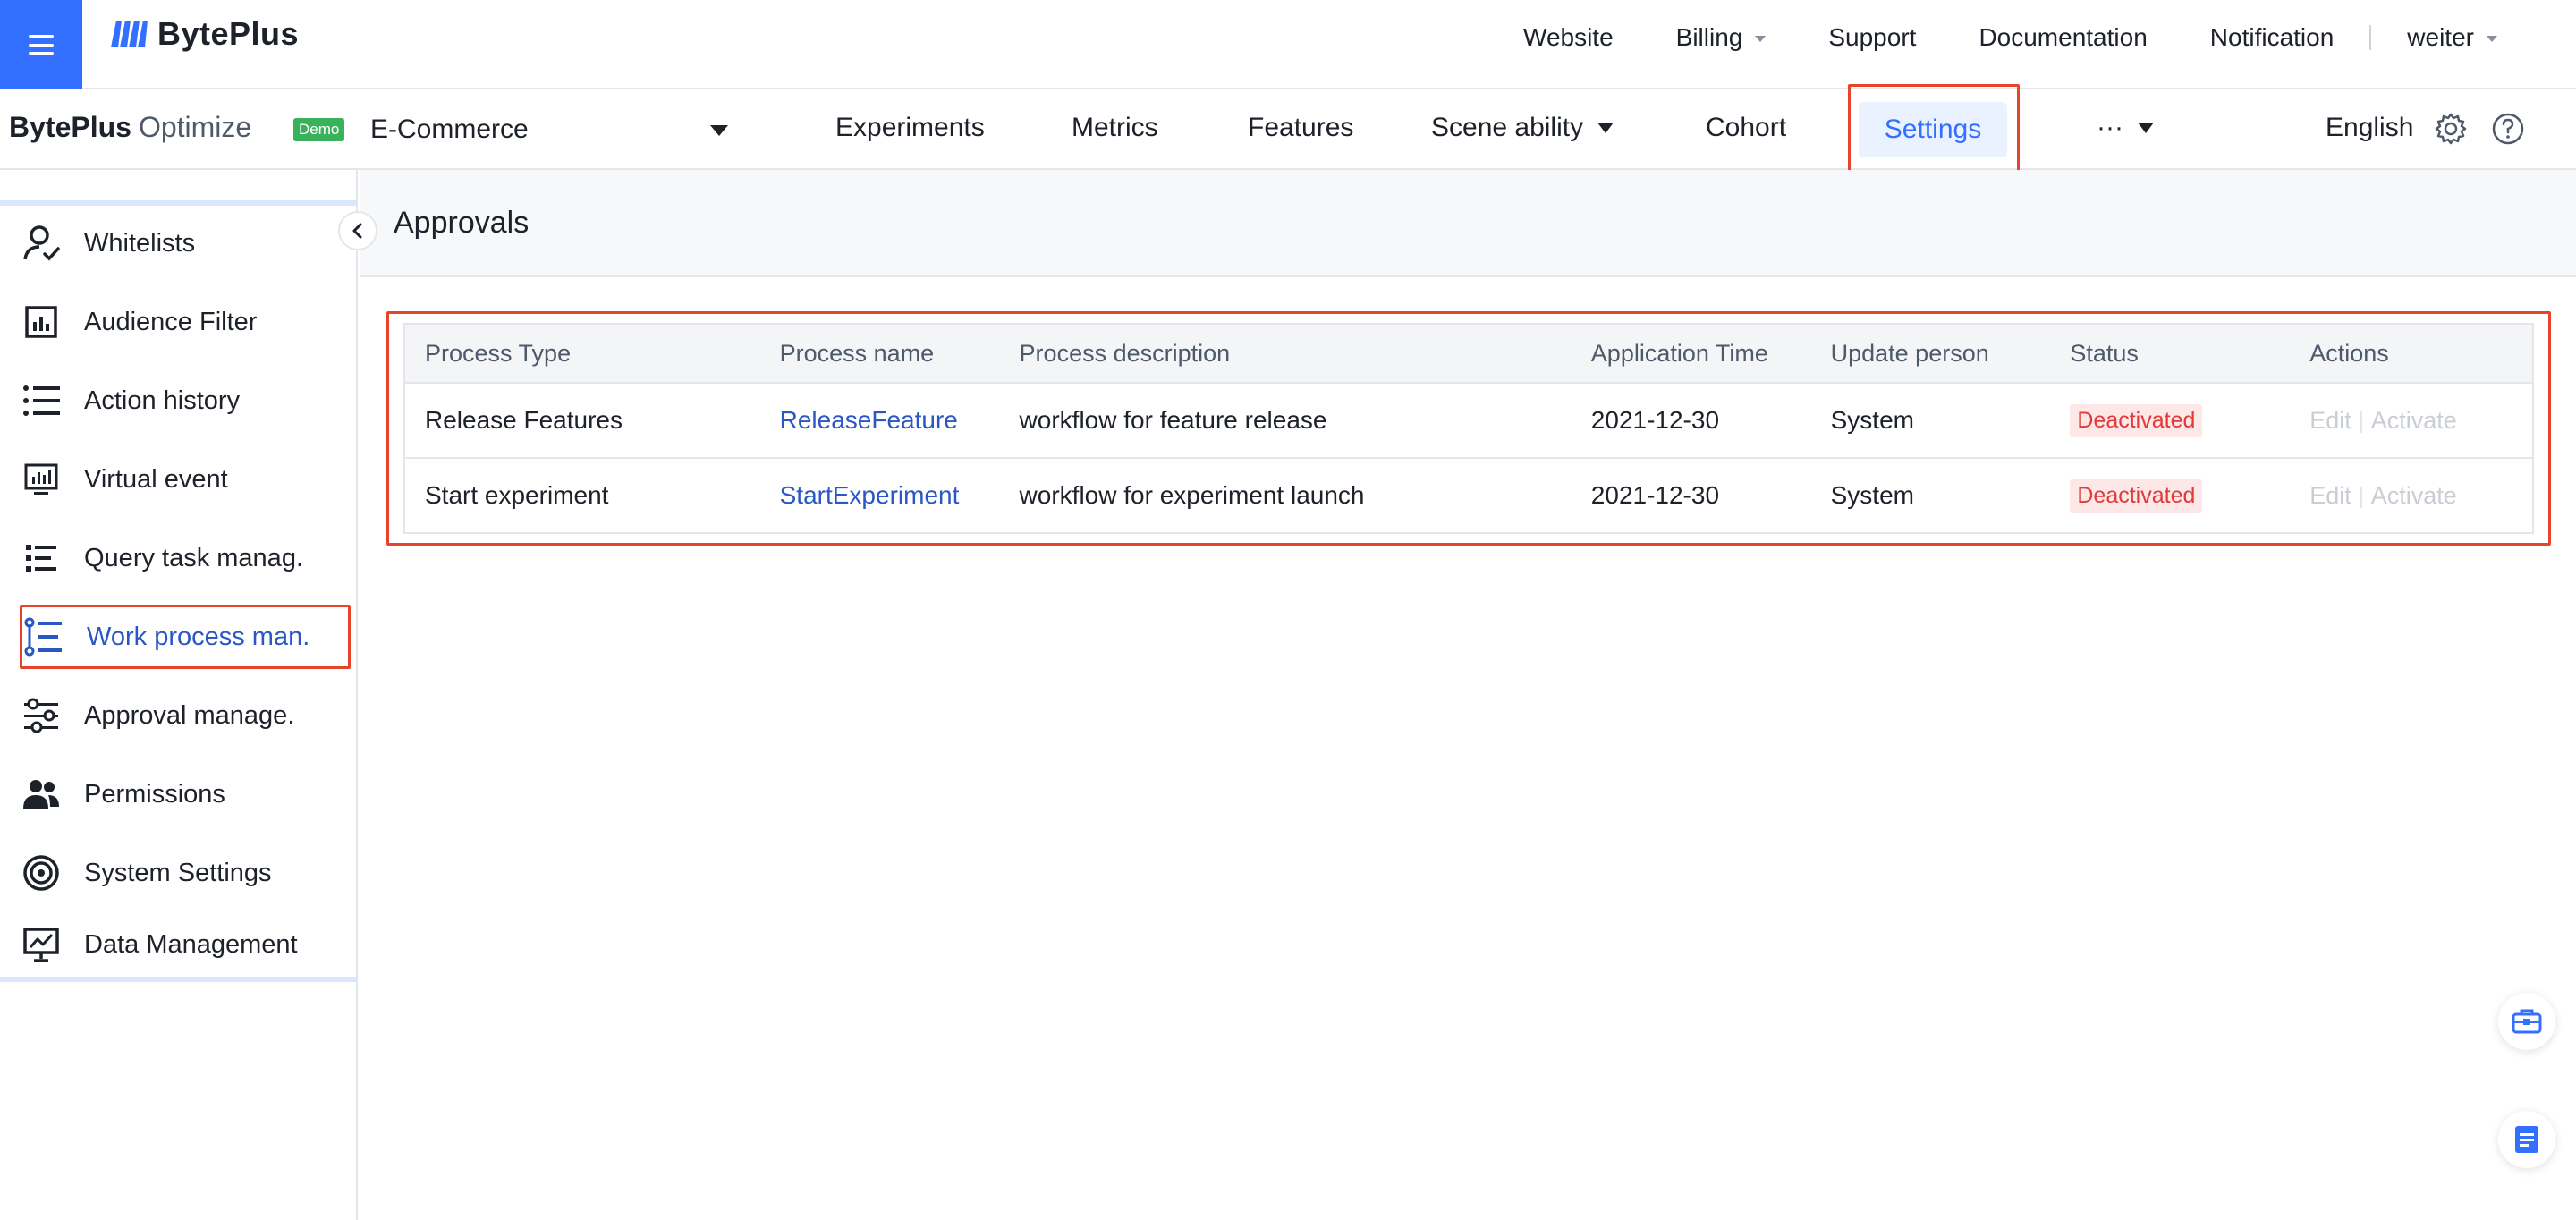 The height and width of the screenshot is (1220, 2576). What do you see at coordinates (1468, 223) in the screenshot?
I see `page-header: Approvals` at bounding box center [1468, 223].